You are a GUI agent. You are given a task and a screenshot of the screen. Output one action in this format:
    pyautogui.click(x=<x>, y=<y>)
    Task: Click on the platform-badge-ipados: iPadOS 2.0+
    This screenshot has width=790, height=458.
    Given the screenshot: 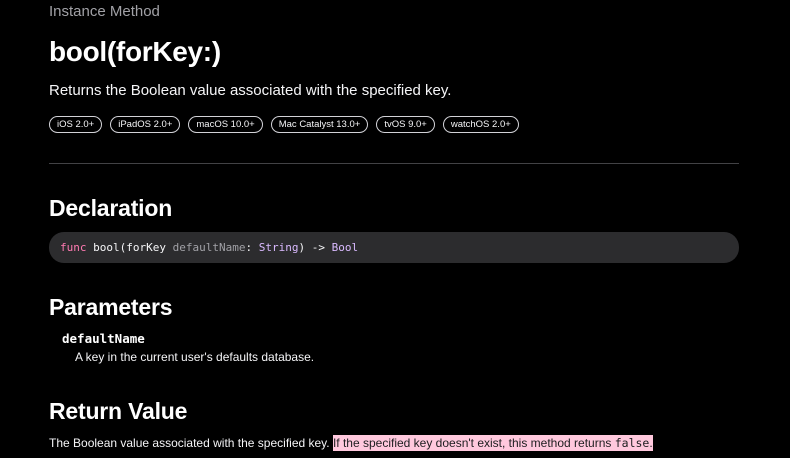 What is the action you would take?
    pyautogui.click(x=145, y=124)
    